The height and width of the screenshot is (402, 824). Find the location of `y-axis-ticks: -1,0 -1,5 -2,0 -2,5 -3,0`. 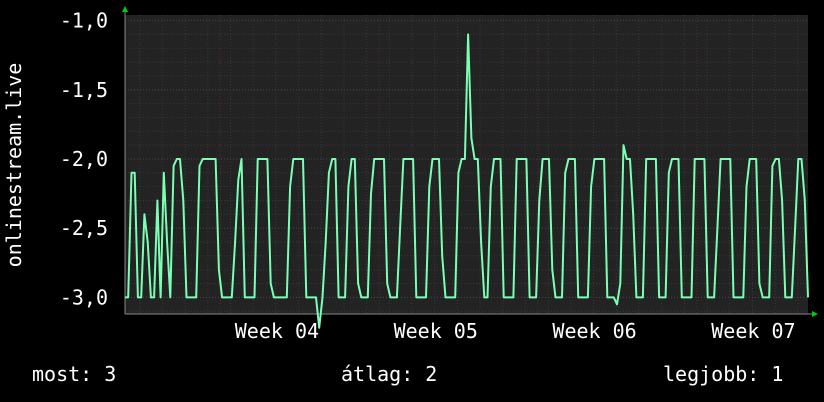

y-axis-ticks: -1,0 -1,5 -2,0 -2,5 -3,0 is located at coordinates (84, 159).